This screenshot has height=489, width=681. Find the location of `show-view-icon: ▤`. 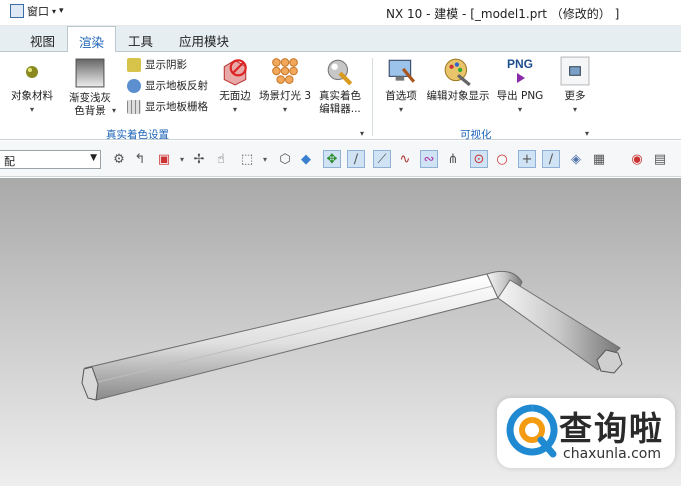

show-view-icon: ▤ is located at coordinates (660, 159).